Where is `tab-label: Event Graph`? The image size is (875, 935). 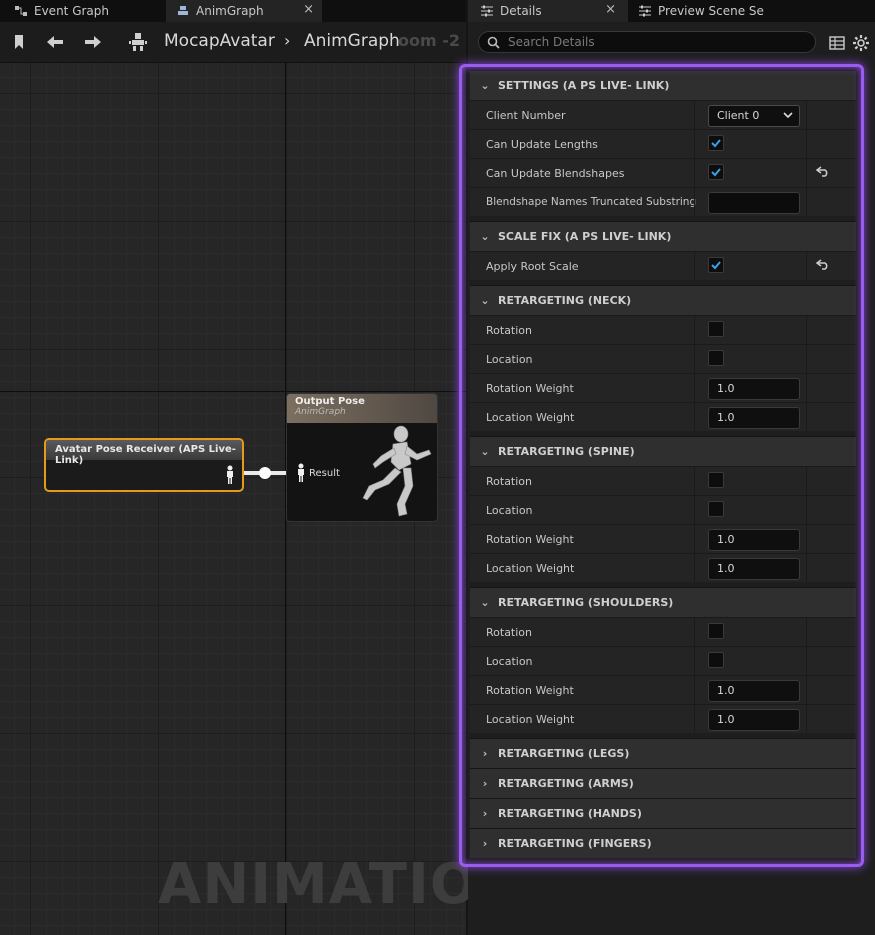
tab-label: Event Graph is located at coordinates (71, 11).